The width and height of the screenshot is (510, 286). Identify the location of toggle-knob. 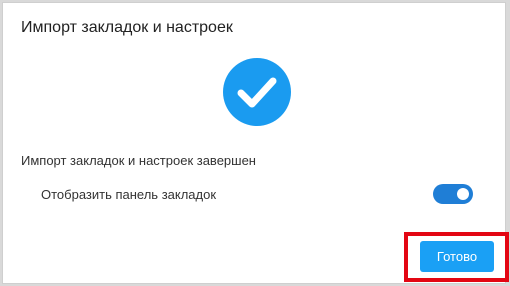
(463, 194).